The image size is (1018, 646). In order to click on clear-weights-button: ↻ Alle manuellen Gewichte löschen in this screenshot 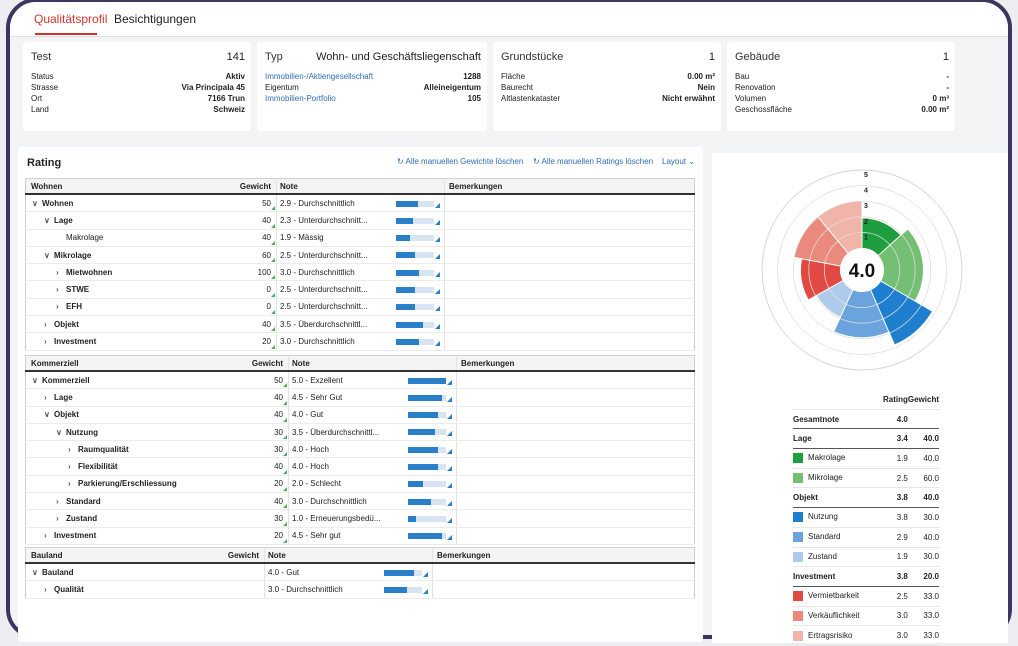, I will do `click(460, 161)`.